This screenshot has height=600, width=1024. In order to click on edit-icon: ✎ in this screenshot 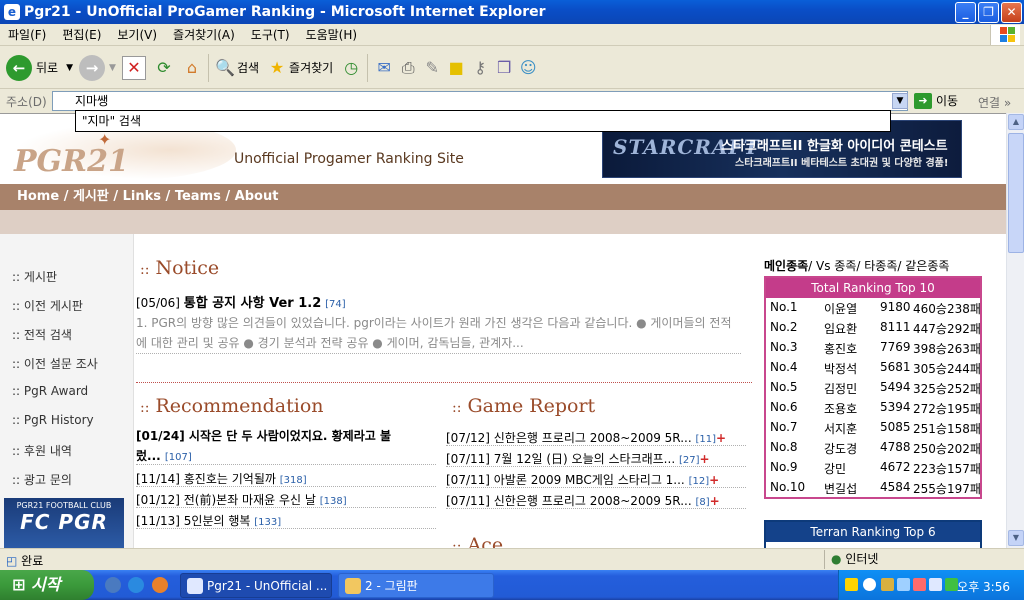, I will do `click(432, 68)`.